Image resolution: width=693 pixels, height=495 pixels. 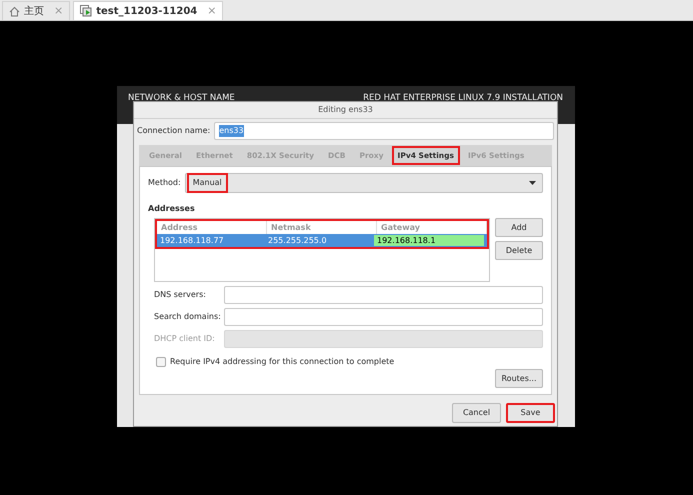 What do you see at coordinates (282, 362) in the screenshot?
I see `checkbox-label: Require IPv4 addressing for this connection to complete` at bounding box center [282, 362].